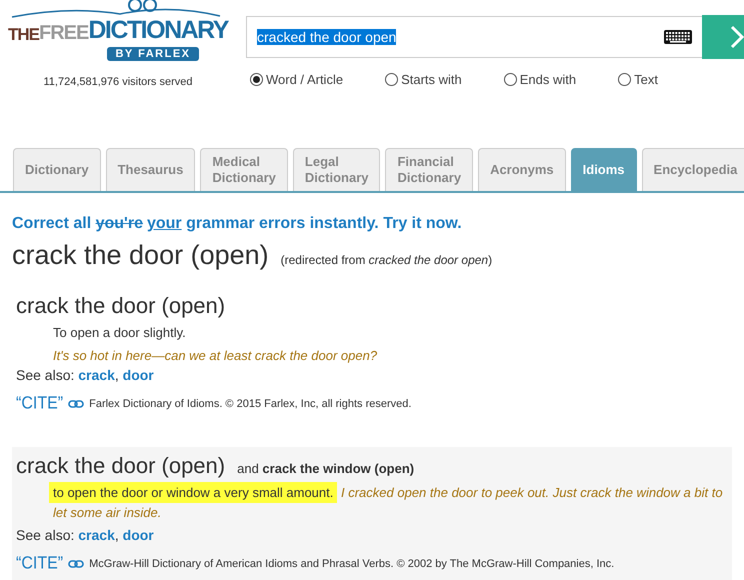  Describe the element at coordinates (237, 223) in the screenshot. I see `promo-link: Correct all you're your grammar errors instantly. Try it now.` at that location.